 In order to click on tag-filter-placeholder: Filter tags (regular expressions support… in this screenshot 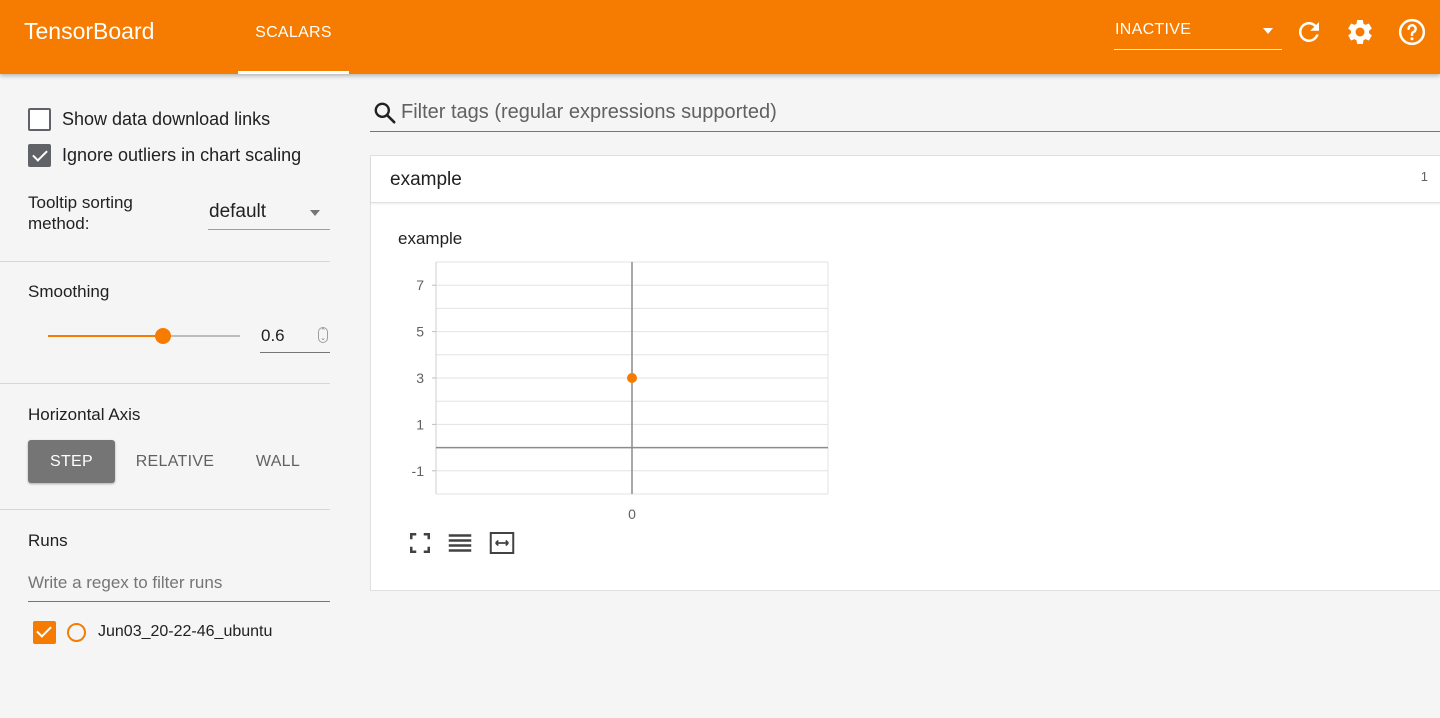, I will do `click(589, 112)`.